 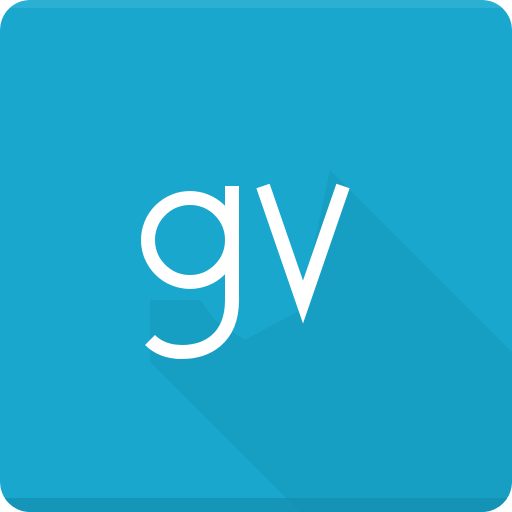 What do you see at coordinates (256, 4) in the screenshot?
I see `icon-top-highlight` at bounding box center [256, 4].